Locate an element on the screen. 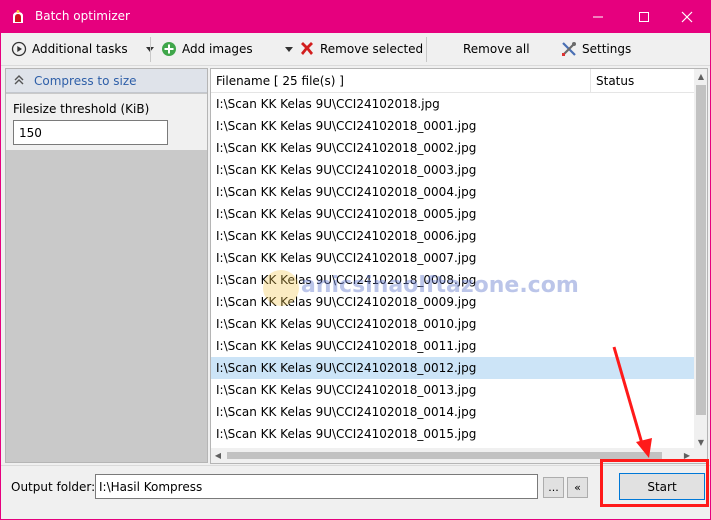  file-row: I:\Scan KK Kelas 9U\CCI24102018_0001.jpg is located at coordinates (452, 126).